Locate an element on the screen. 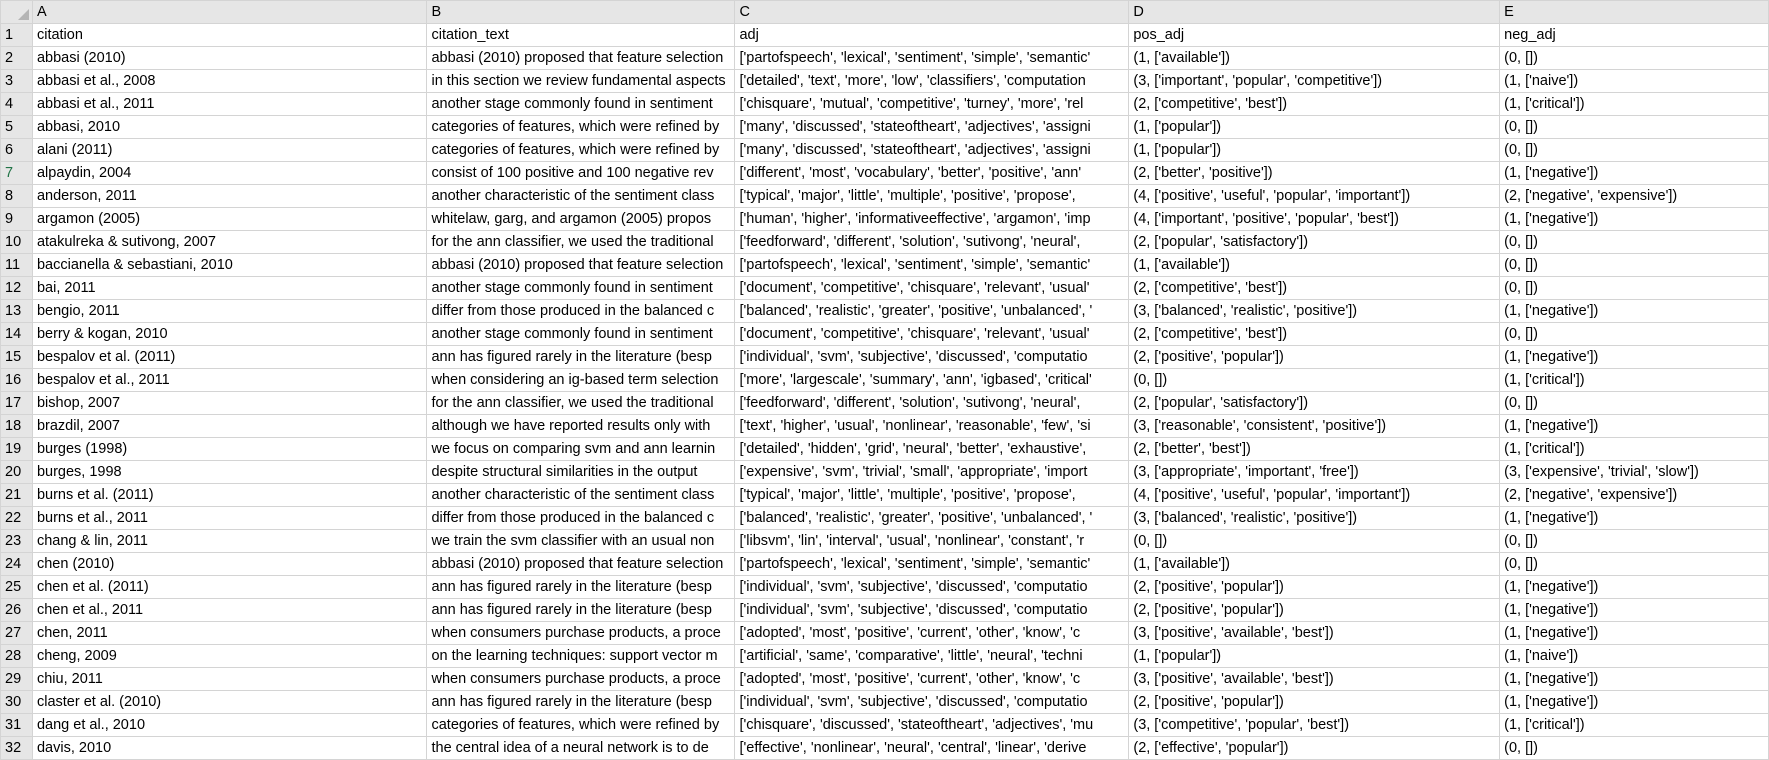  cell-d24: (1, ['available']) is located at coordinates (1314, 564).